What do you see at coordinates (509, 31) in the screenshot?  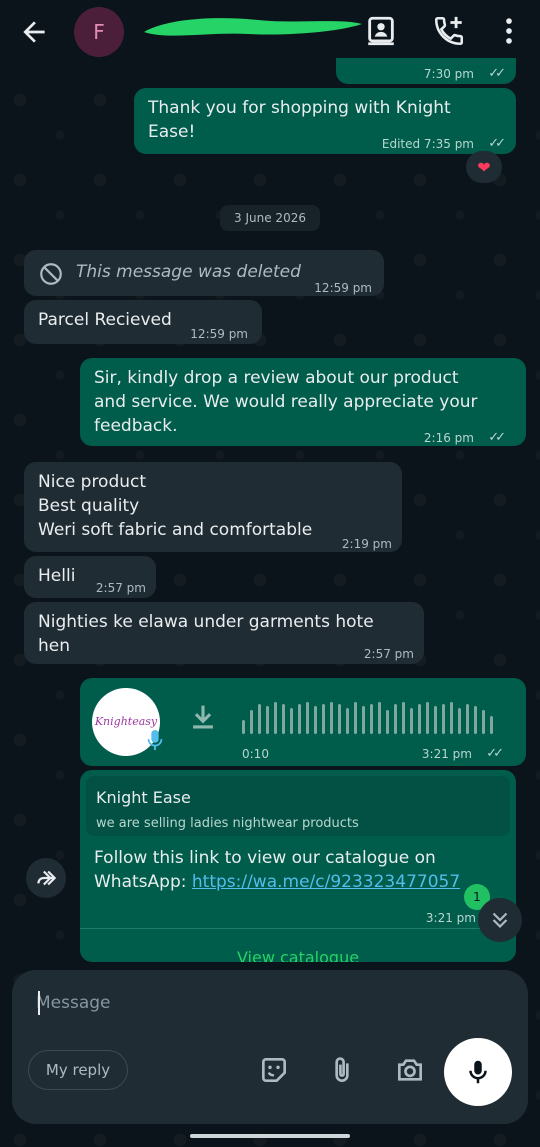 I see `more-options-icon` at bounding box center [509, 31].